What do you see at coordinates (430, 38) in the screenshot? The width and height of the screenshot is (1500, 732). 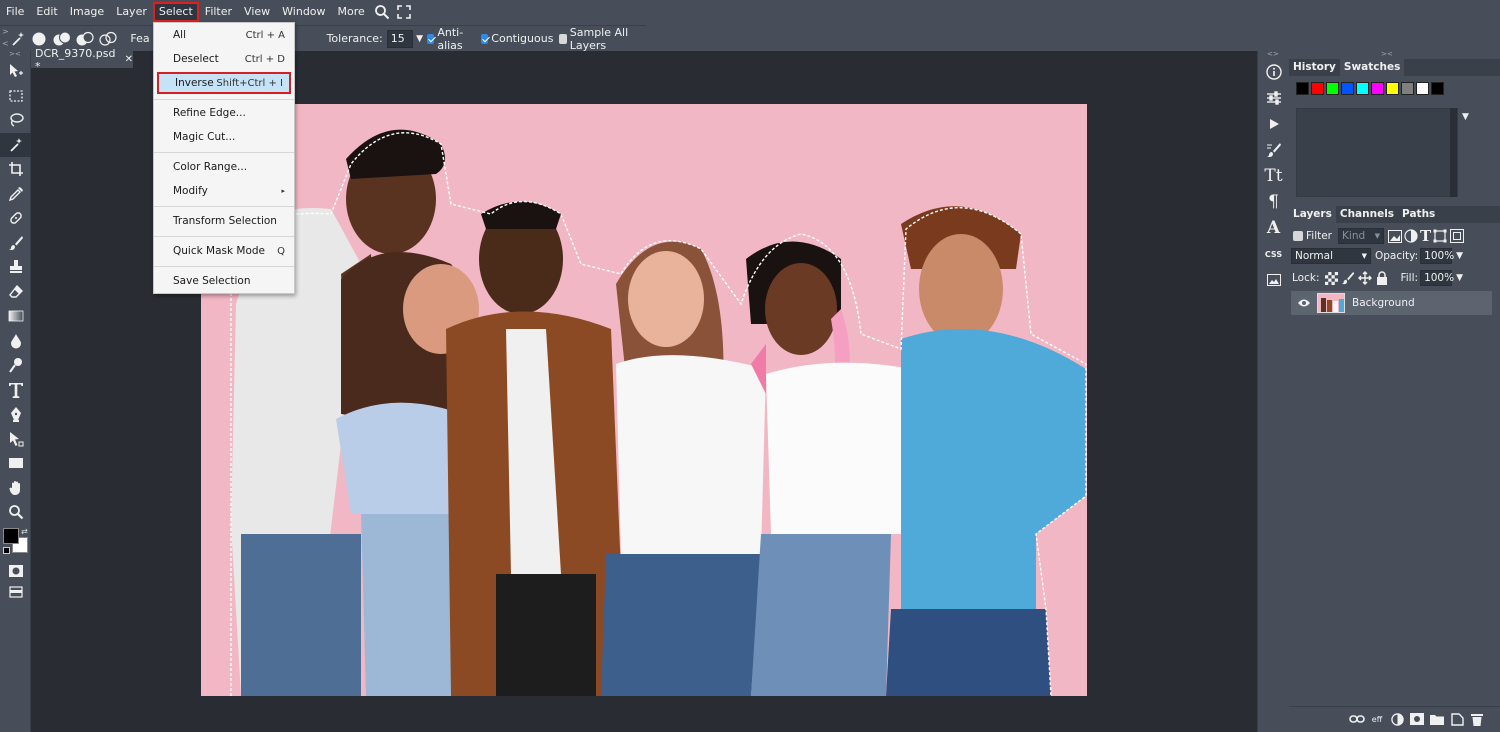 I see `anti-alias-checkbox` at bounding box center [430, 38].